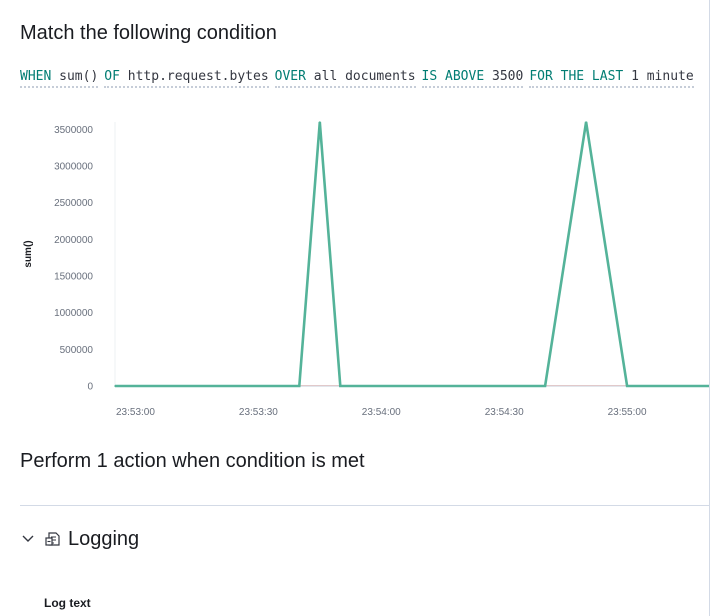  I want to click on y-tick-label: 3500000, so click(73, 130).